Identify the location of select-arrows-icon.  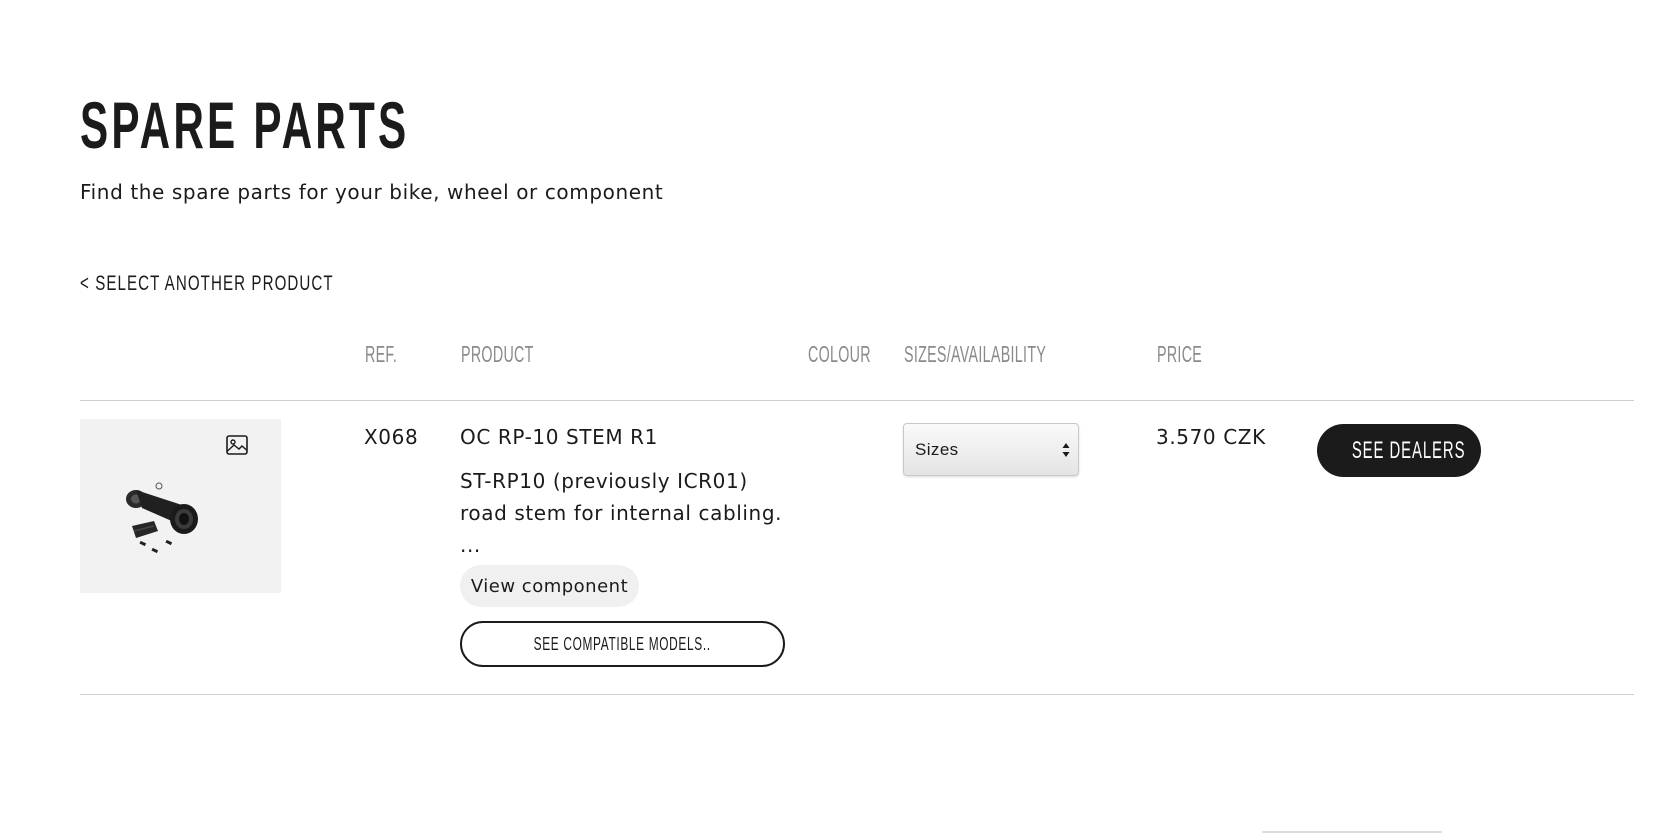
(1066, 450).